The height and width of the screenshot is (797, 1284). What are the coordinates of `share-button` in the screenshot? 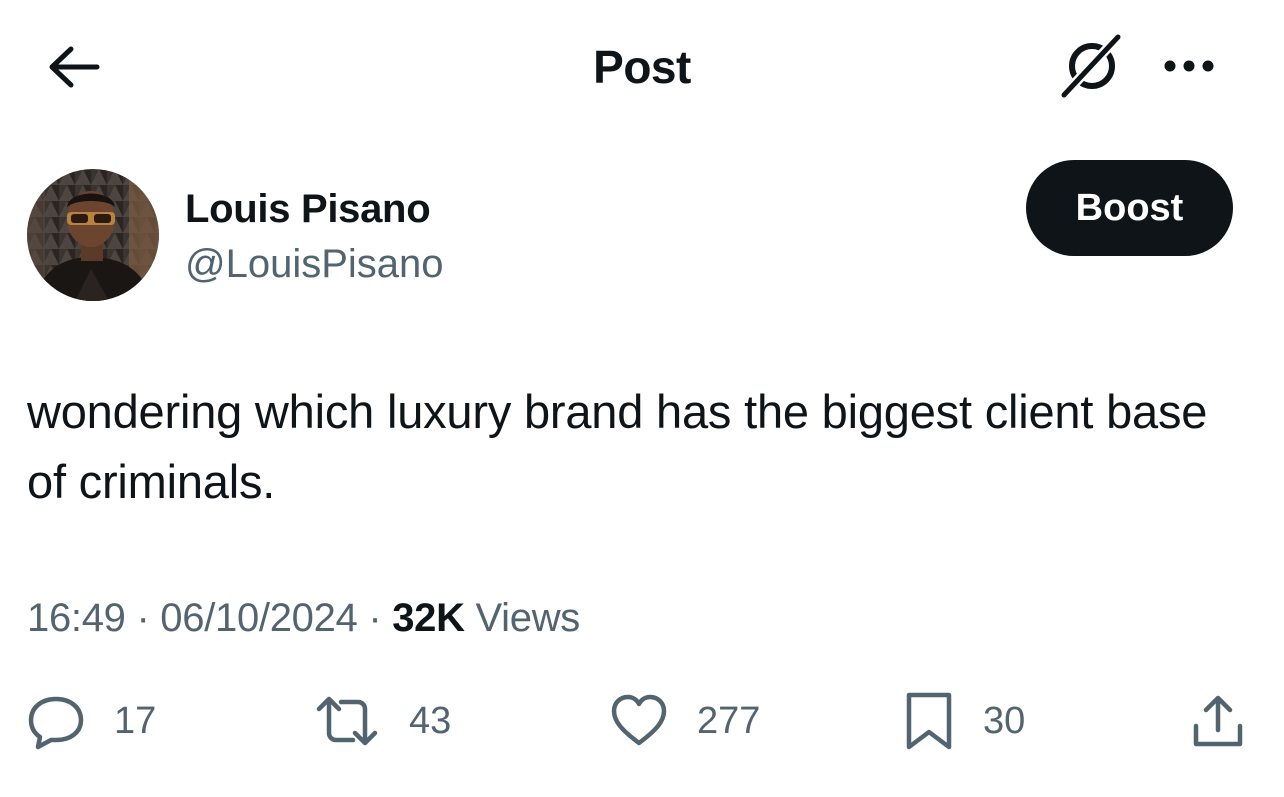 It's located at (1218, 721).